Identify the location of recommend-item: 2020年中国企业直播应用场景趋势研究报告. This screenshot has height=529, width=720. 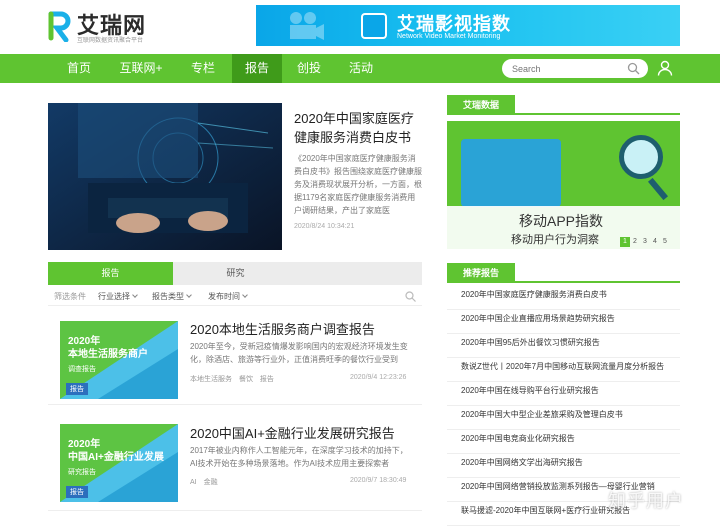
(563, 322).